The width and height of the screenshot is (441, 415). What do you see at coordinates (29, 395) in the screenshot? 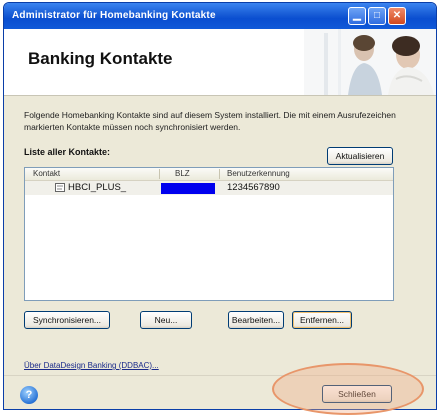
I see `help-icon: ?` at bounding box center [29, 395].